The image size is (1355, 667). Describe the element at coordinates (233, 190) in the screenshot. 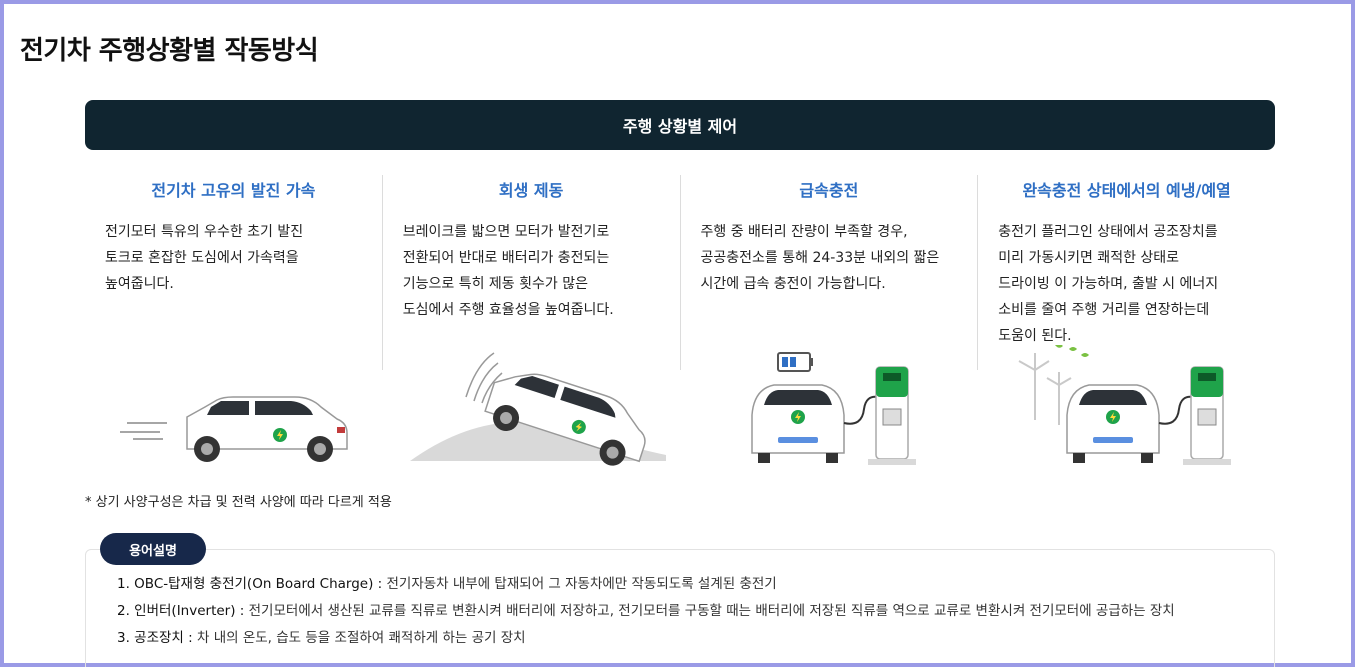

I see `feature-title: 전기차 고유의 발진 가속` at that location.